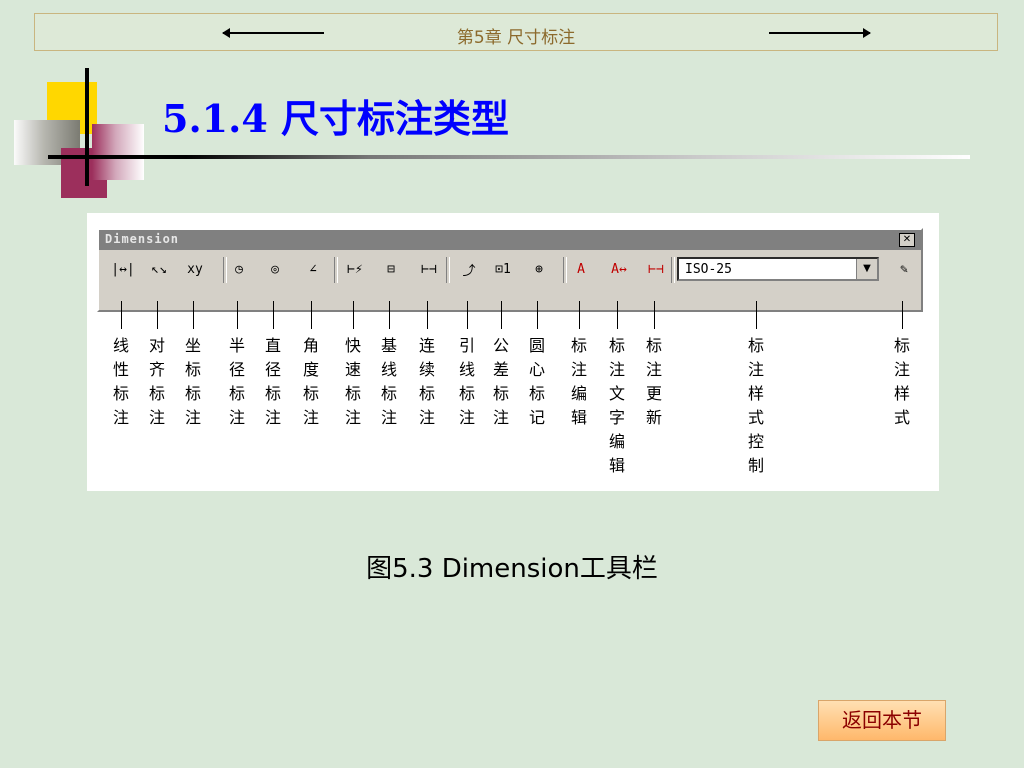 The height and width of the screenshot is (768, 1024). Describe the element at coordinates (336, 118) in the screenshot. I see `section-title: 5.1.4 尺寸标注类型` at that location.